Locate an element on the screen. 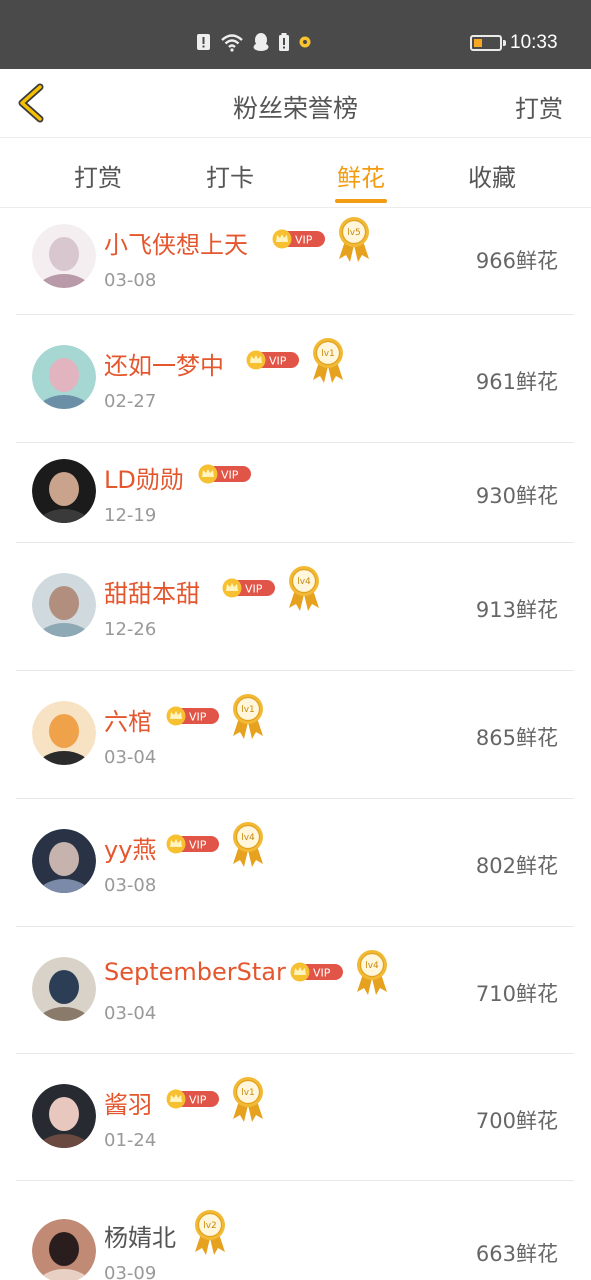 This screenshot has width=591, height=1280. tab-bar: 打赏 打卡 鲜花 收藏 is located at coordinates (295, 173).